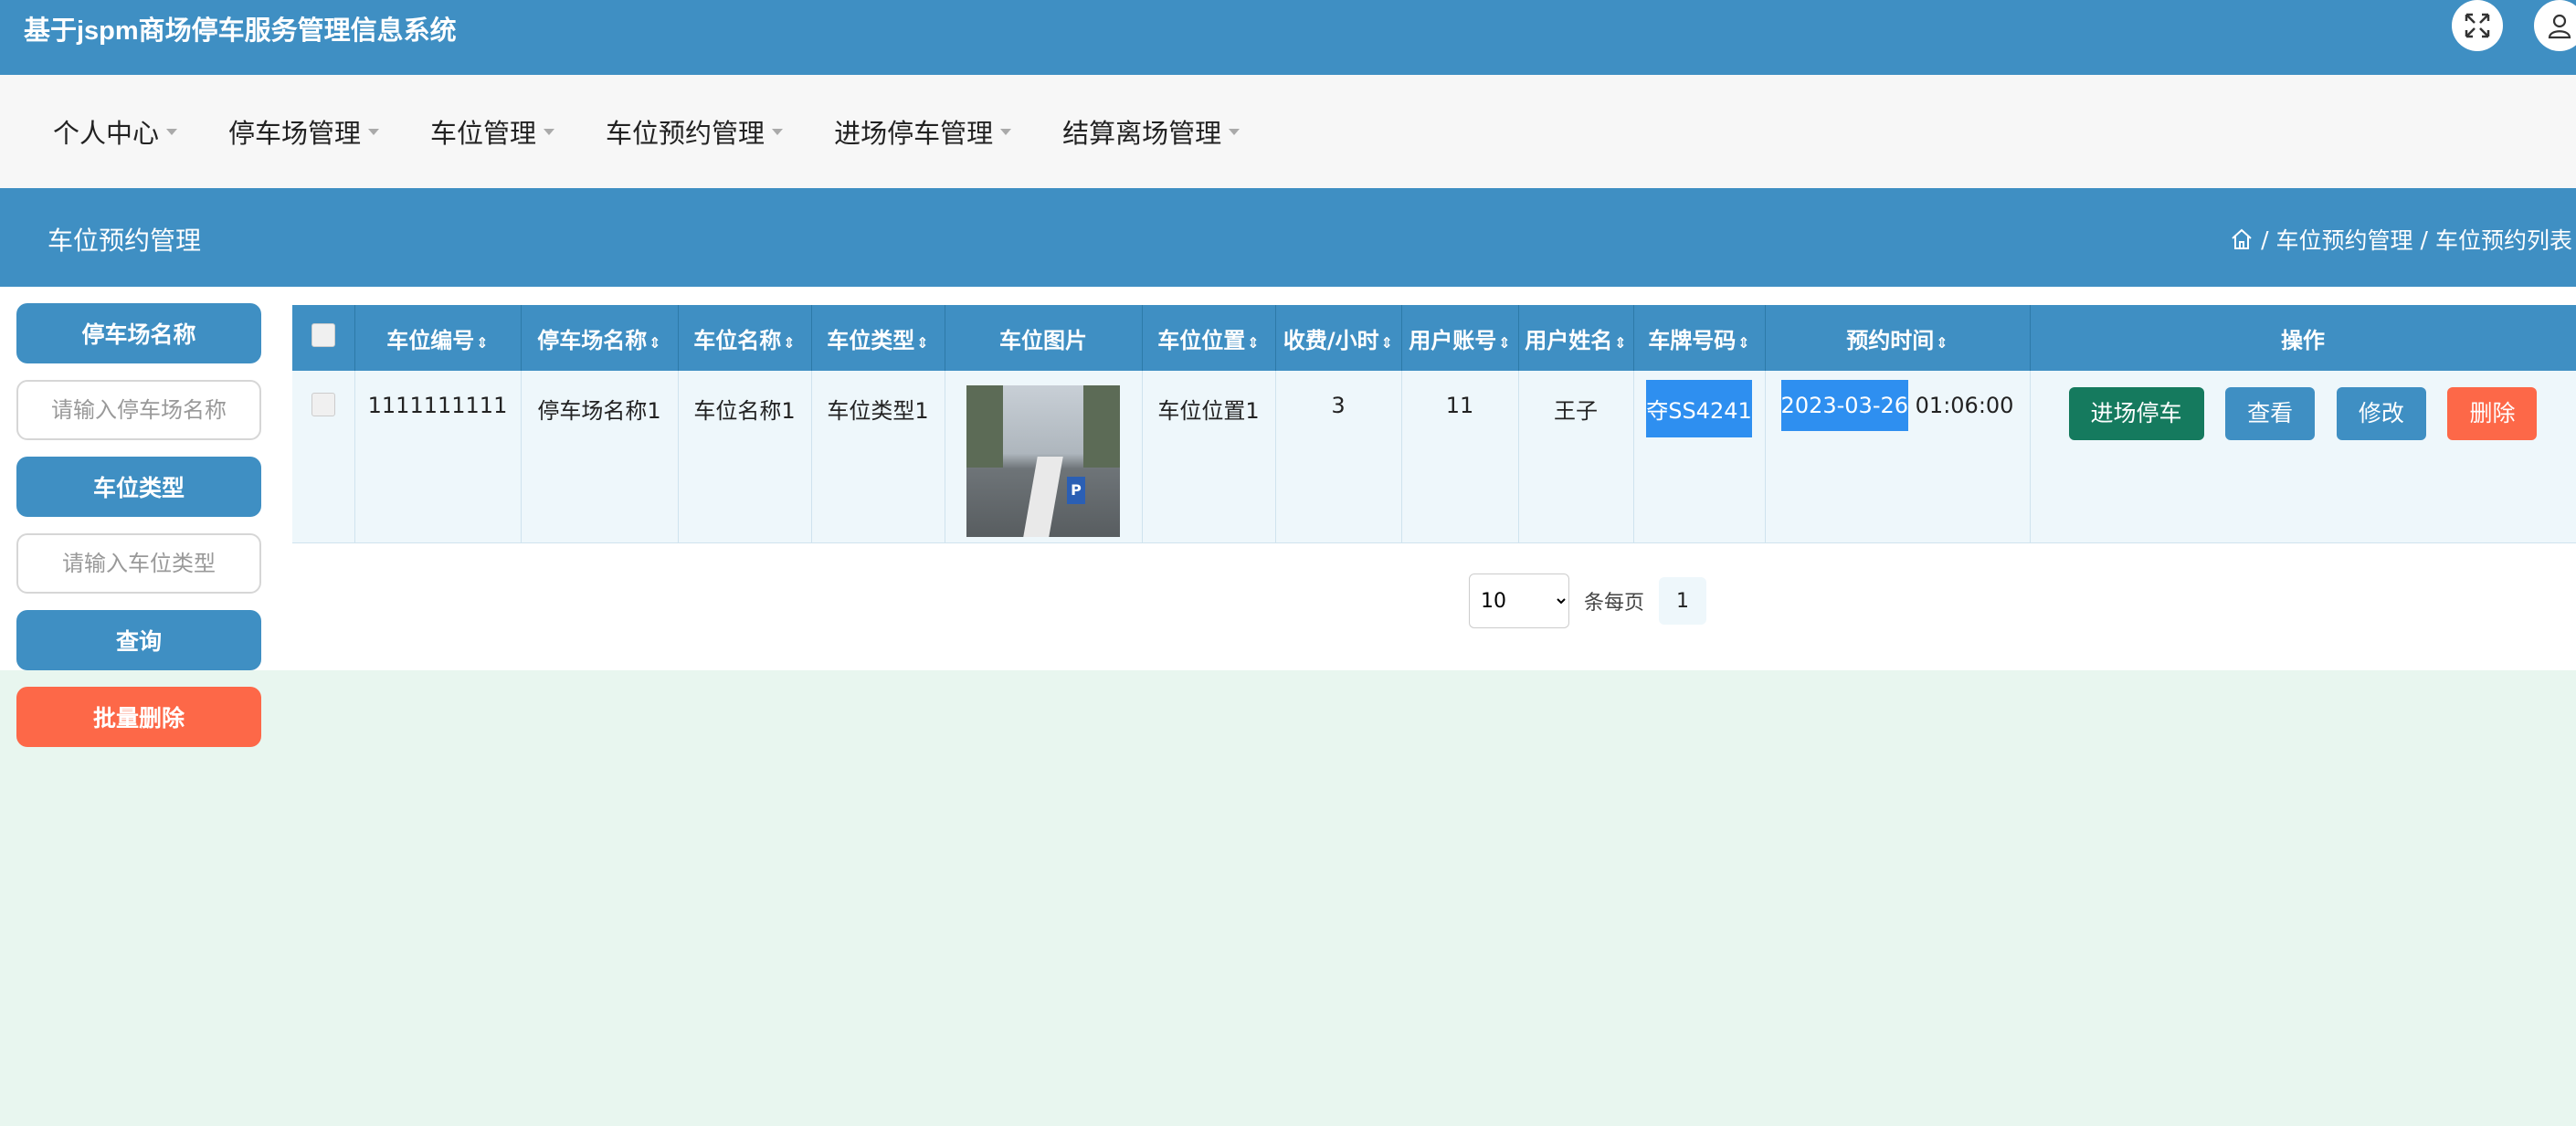 The height and width of the screenshot is (1126, 2576). What do you see at coordinates (323, 335) in the screenshot?
I see `select-all-checkbox` at bounding box center [323, 335].